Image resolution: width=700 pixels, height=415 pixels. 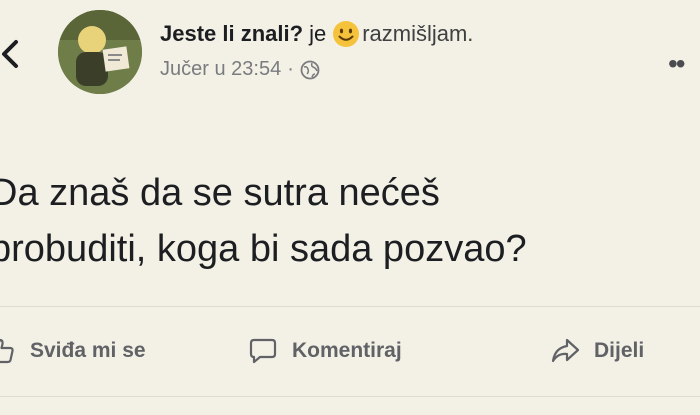 I want to click on divider-top, so click(x=350, y=306).